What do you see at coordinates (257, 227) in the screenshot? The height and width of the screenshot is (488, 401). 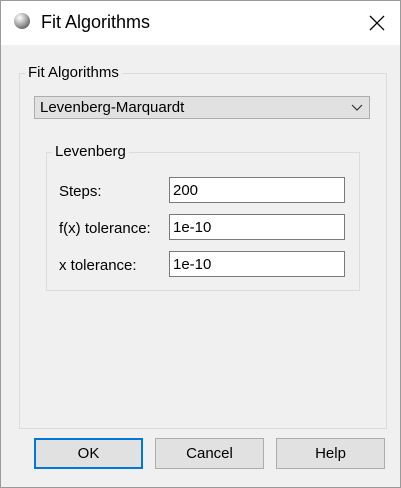 I see `fx-tolerance-input` at bounding box center [257, 227].